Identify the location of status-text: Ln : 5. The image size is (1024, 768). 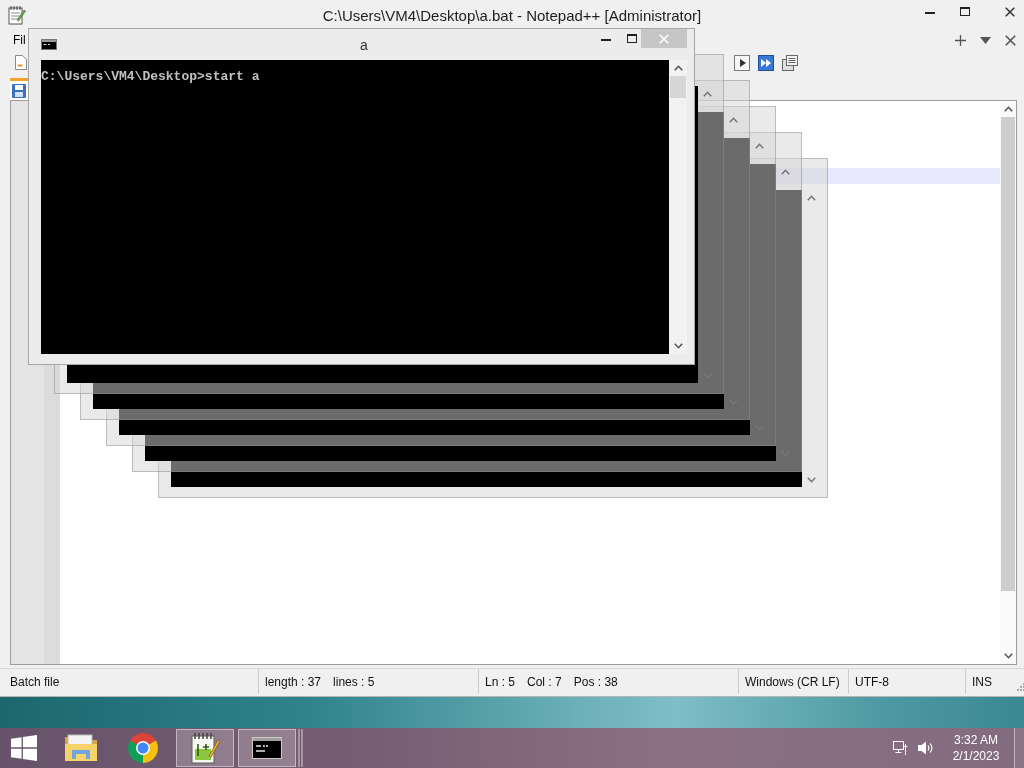
(500, 681).